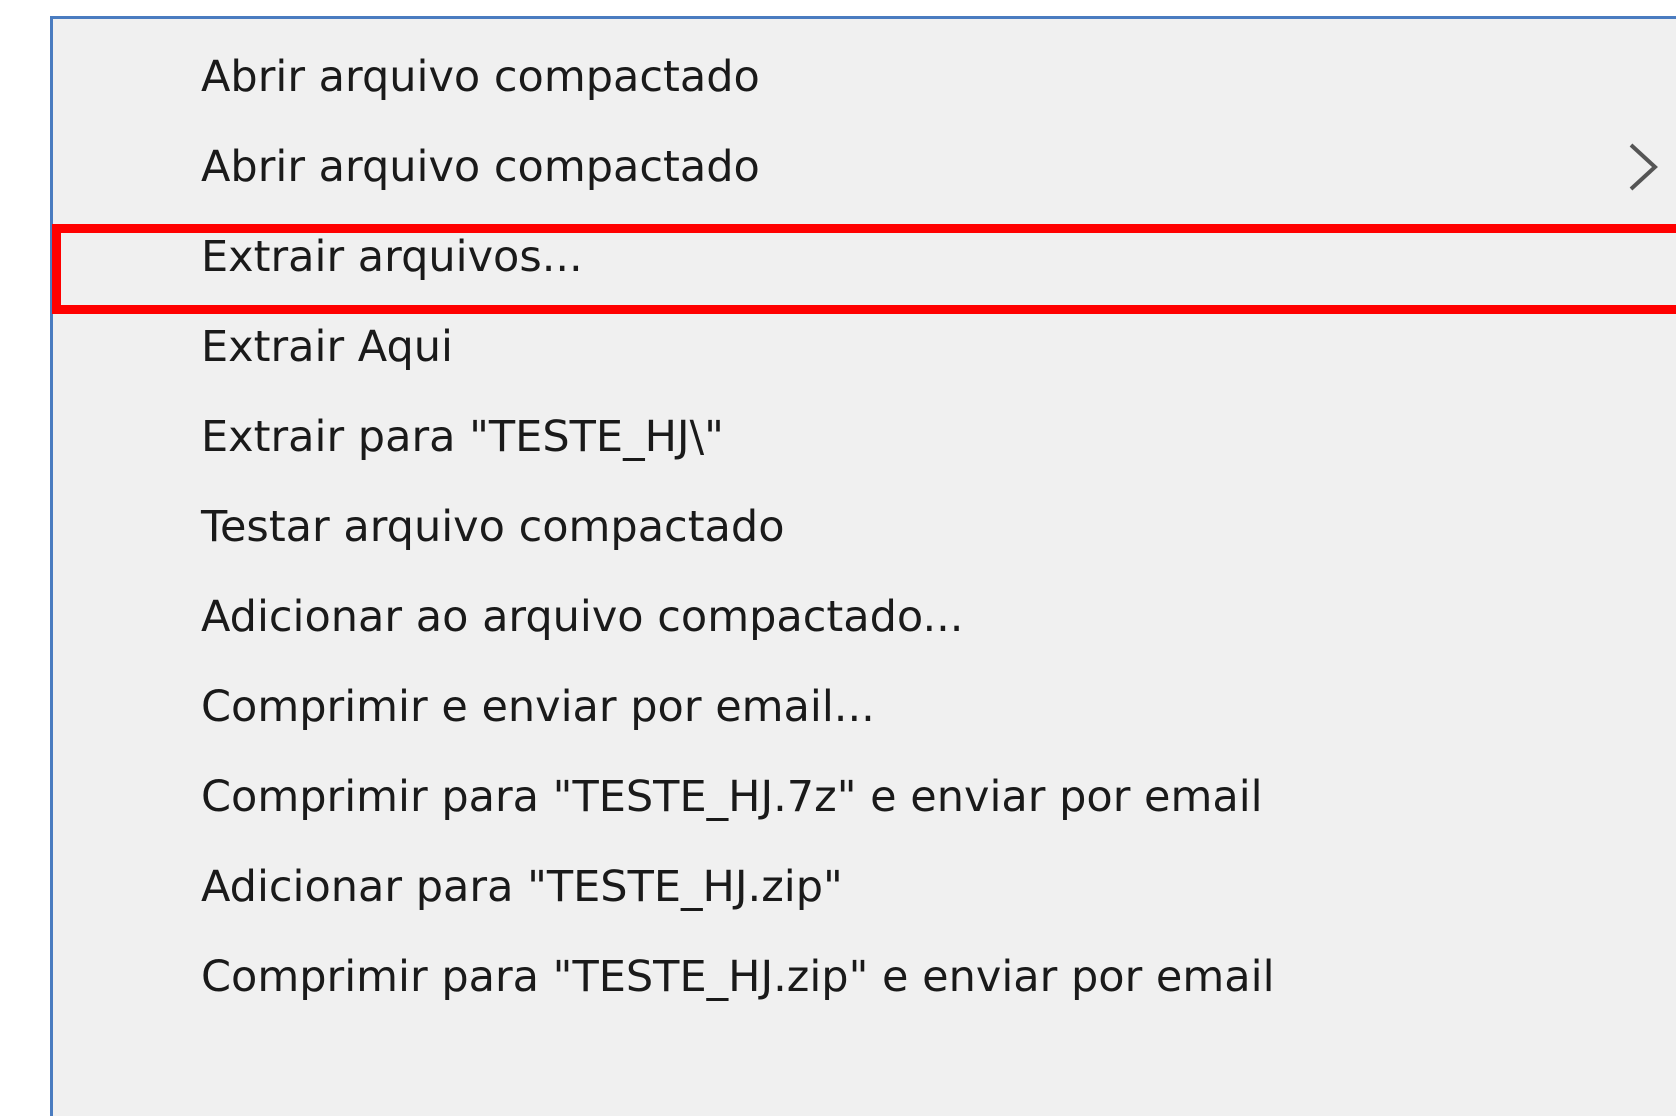  What do you see at coordinates (864, 527) in the screenshot?
I see `menu-item-test-archive: Testar arquivo compactado` at bounding box center [864, 527].